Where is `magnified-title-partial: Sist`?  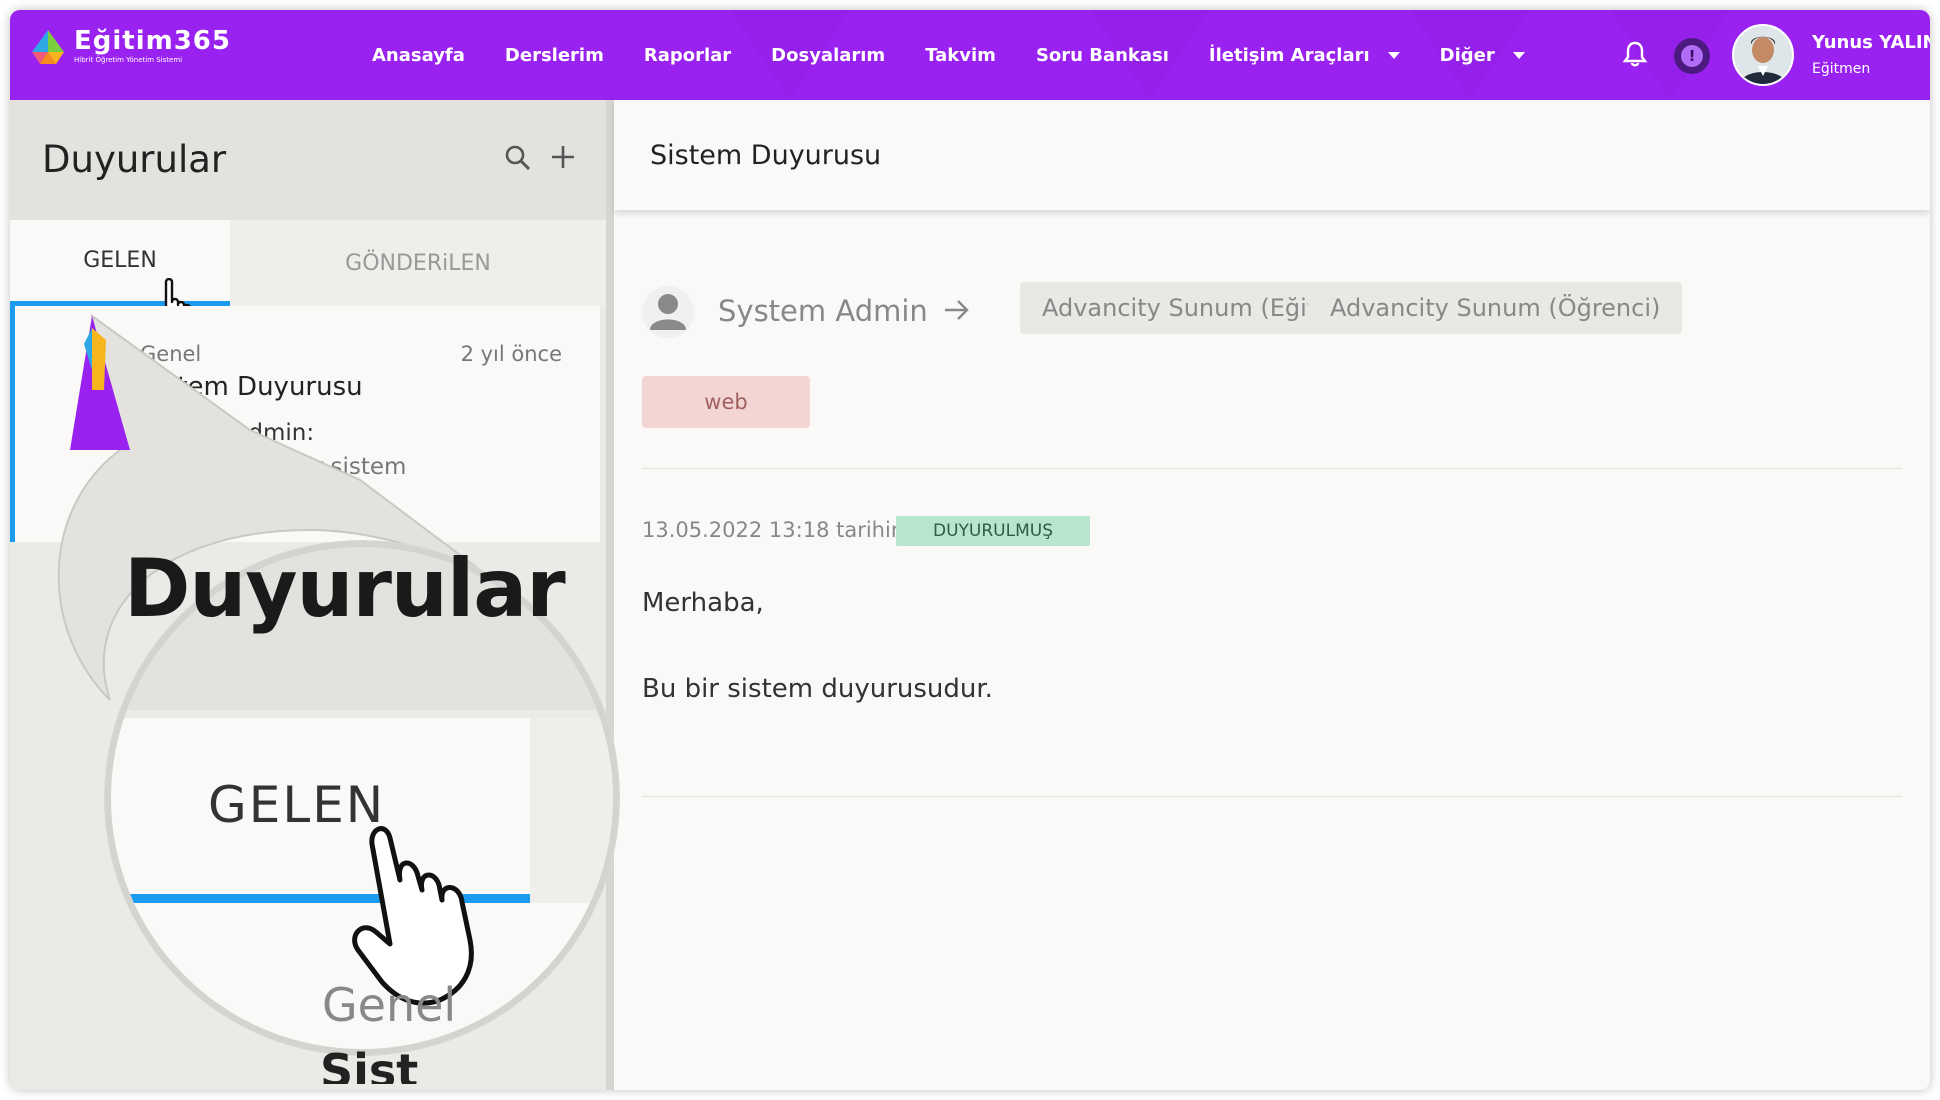
magnified-title-partial: Sist is located at coordinates (369, 1064).